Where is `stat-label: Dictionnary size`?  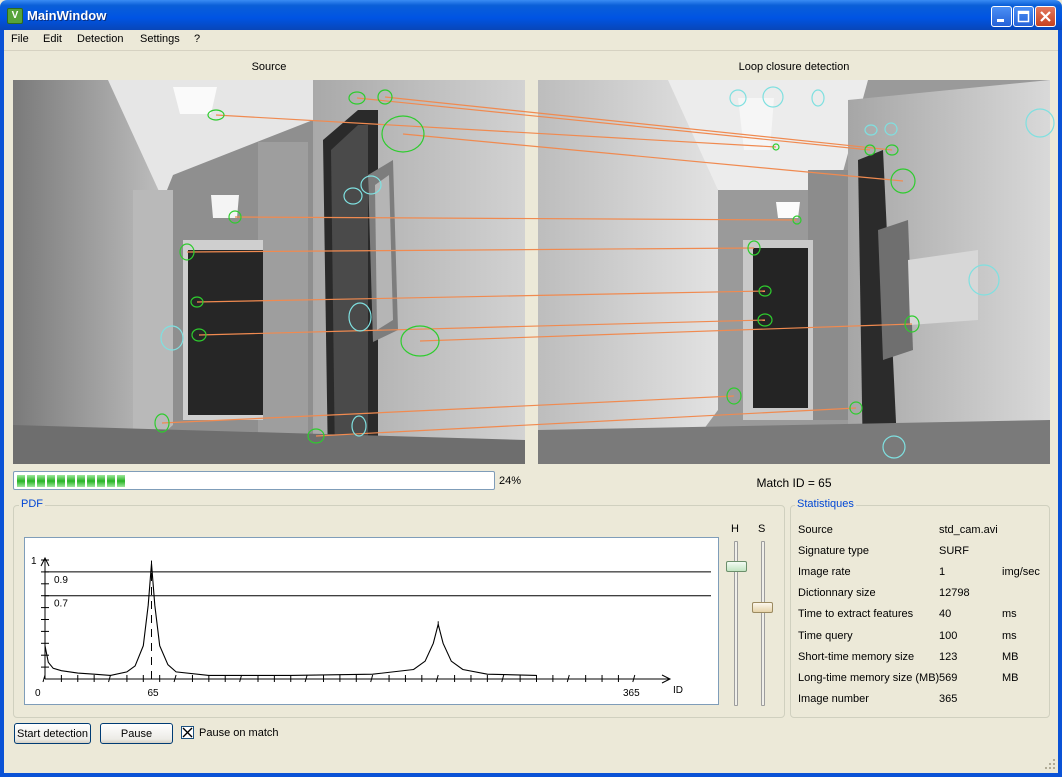 stat-label: Dictionnary size is located at coordinates (837, 593).